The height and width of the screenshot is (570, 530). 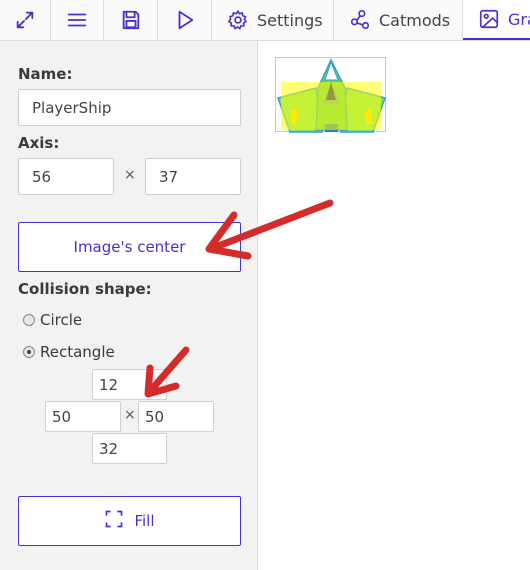 What do you see at coordinates (45, 74) in the screenshot?
I see `name-label: Name:` at bounding box center [45, 74].